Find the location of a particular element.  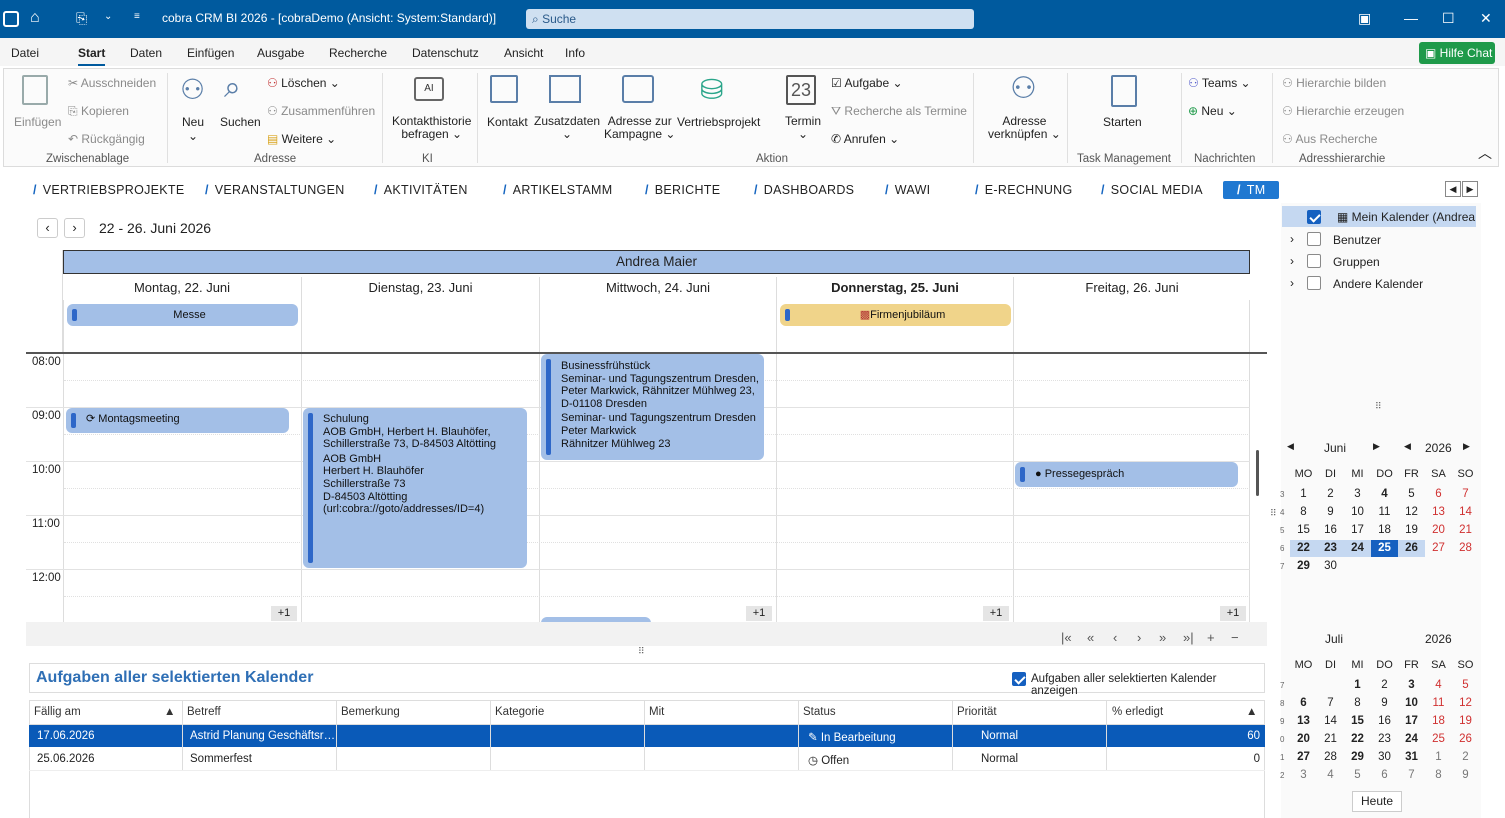

delete-button: ⚇ Löschen ⌄ is located at coordinates (303, 83).